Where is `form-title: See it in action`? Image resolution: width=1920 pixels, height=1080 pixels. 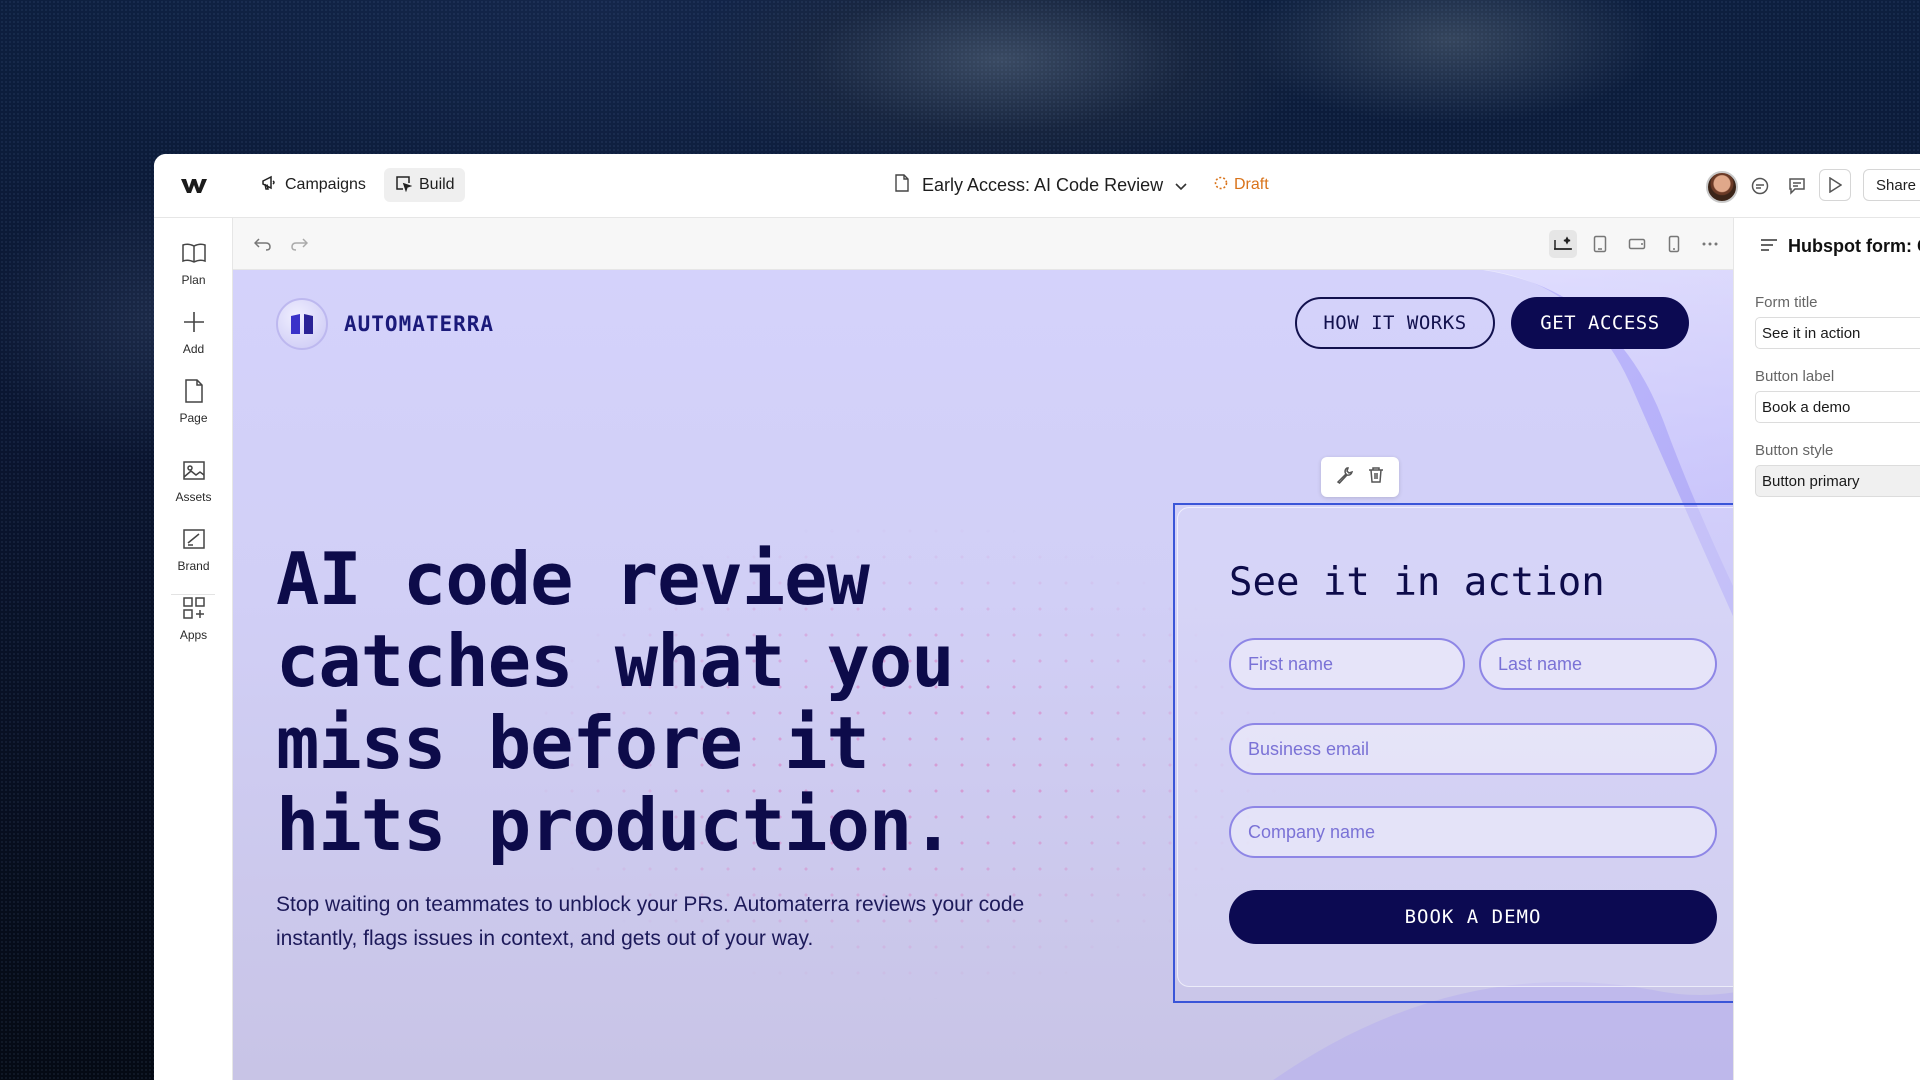
form-title: See it in action is located at coordinates (1417, 582).